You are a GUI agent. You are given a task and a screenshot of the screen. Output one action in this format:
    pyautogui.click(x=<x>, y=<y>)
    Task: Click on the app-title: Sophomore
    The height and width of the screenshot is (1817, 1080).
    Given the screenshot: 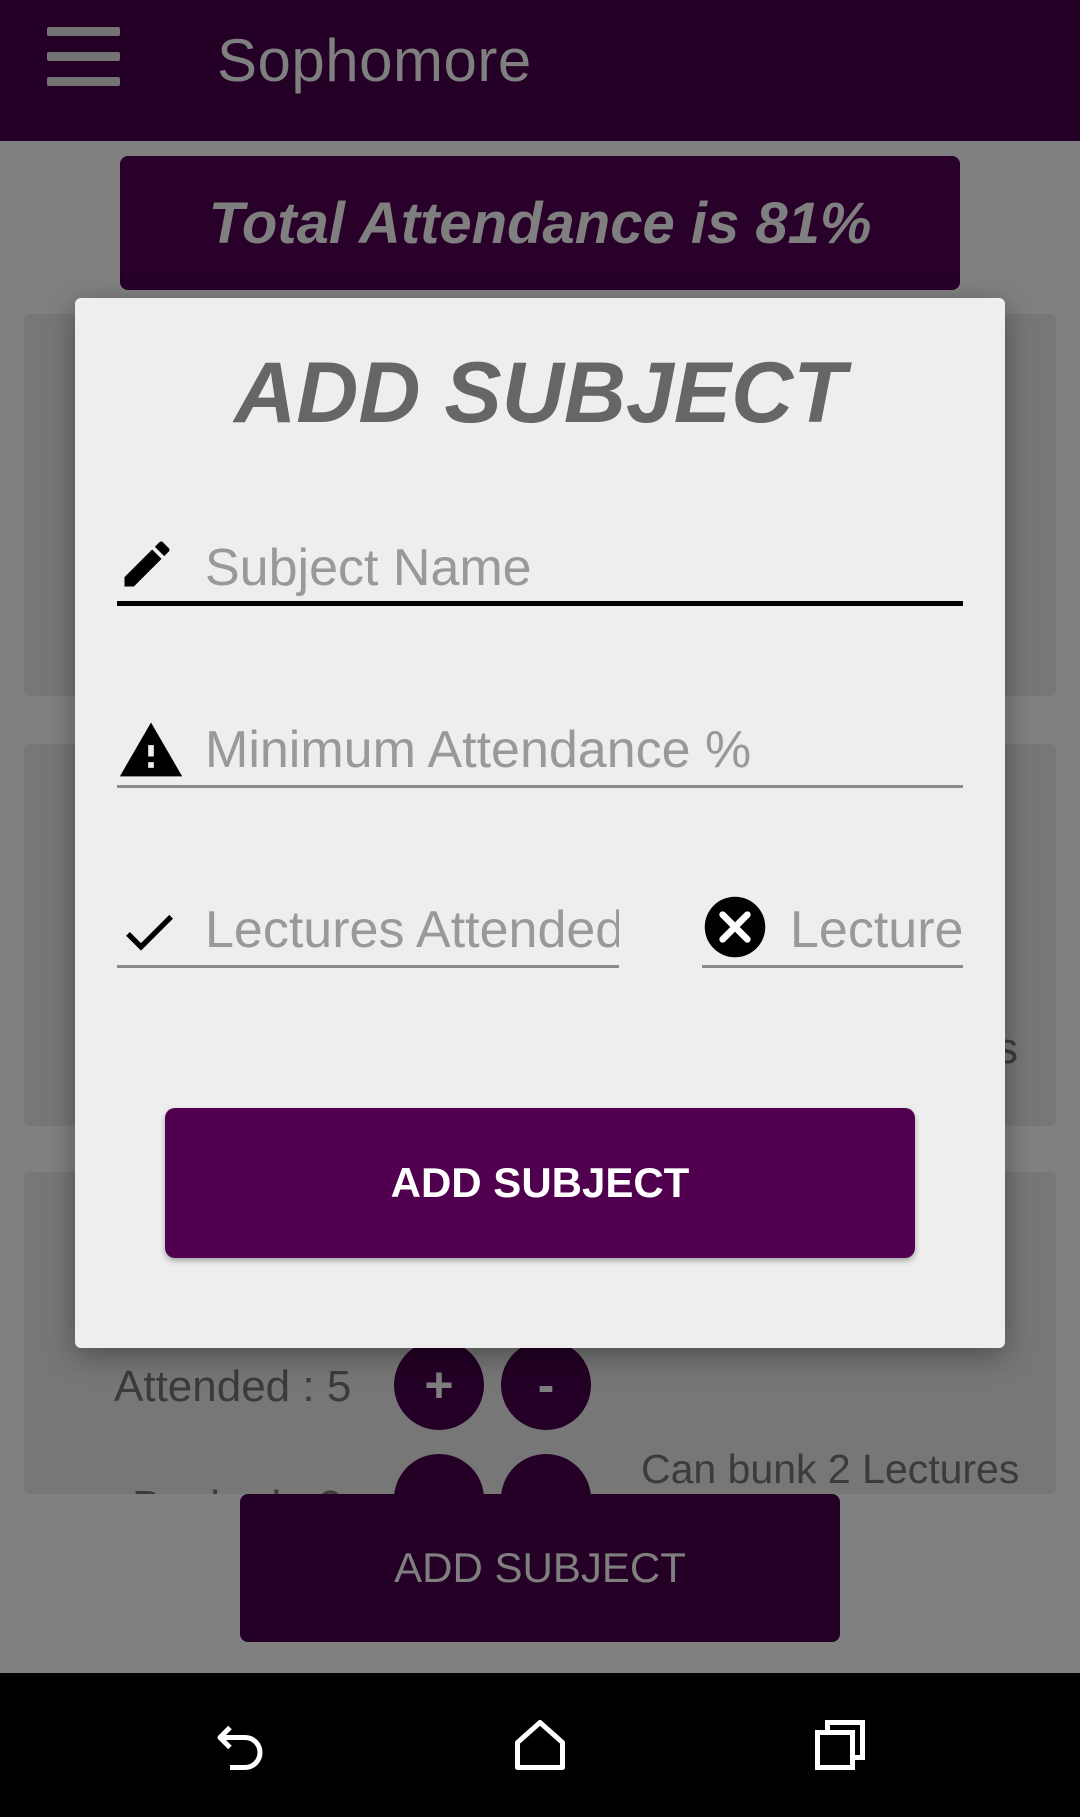 What is the action you would take?
    pyautogui.click(x=374, y=60)
    